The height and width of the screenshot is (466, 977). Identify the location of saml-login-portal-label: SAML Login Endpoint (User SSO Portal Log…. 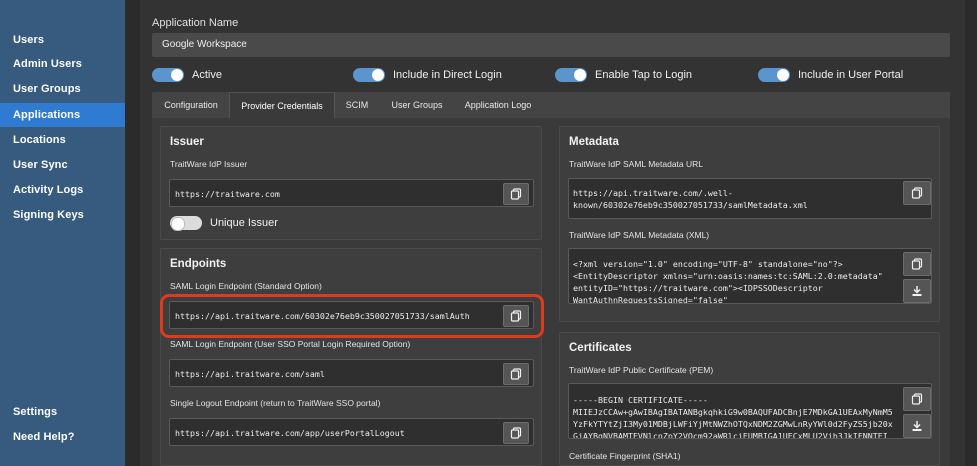
(290, 344).